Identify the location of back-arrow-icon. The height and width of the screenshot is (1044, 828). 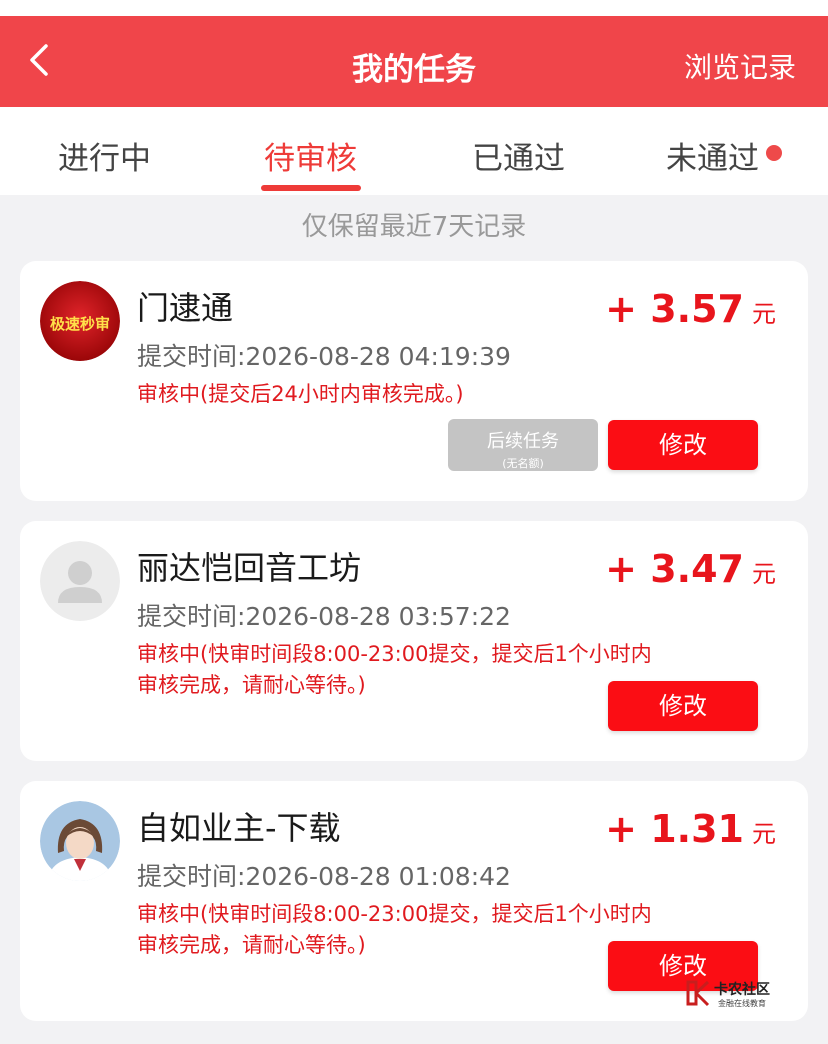
(42, 60).